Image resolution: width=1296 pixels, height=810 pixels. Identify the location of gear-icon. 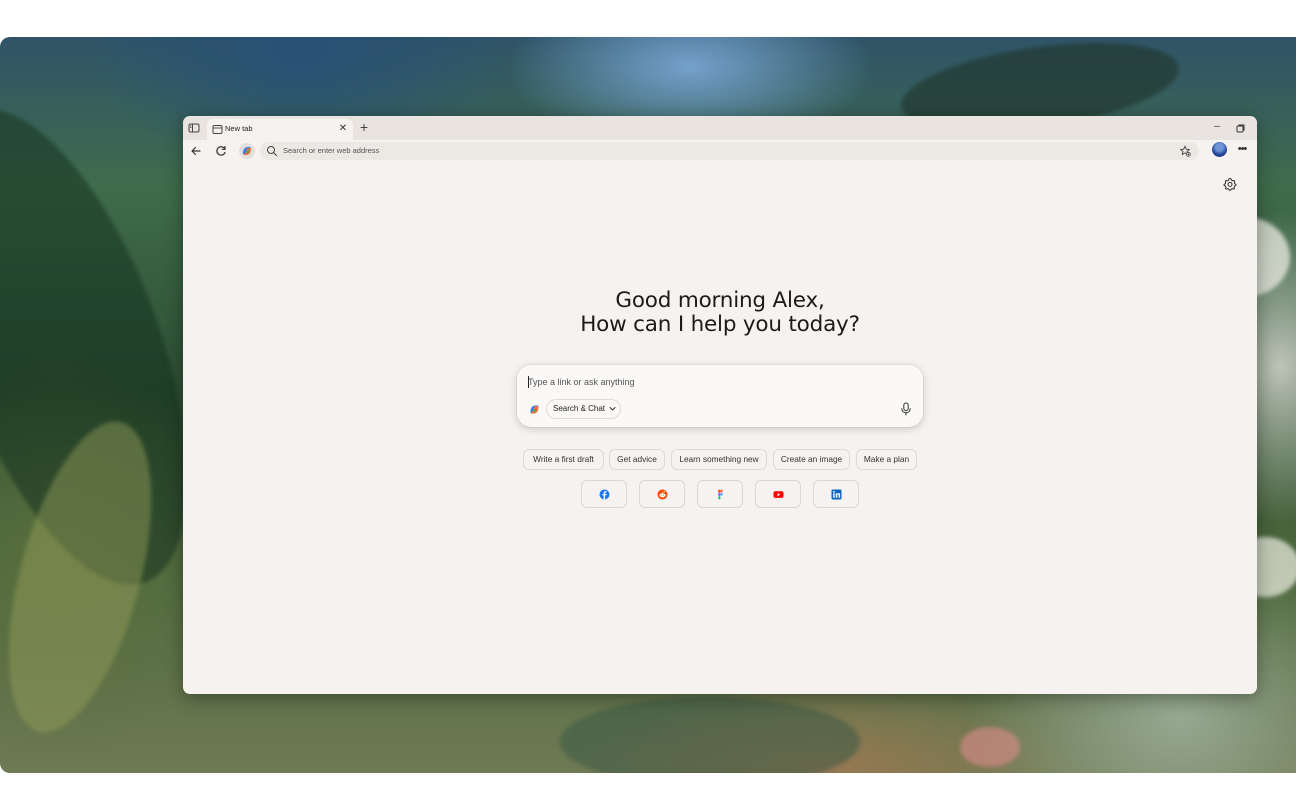
(1230, 184).